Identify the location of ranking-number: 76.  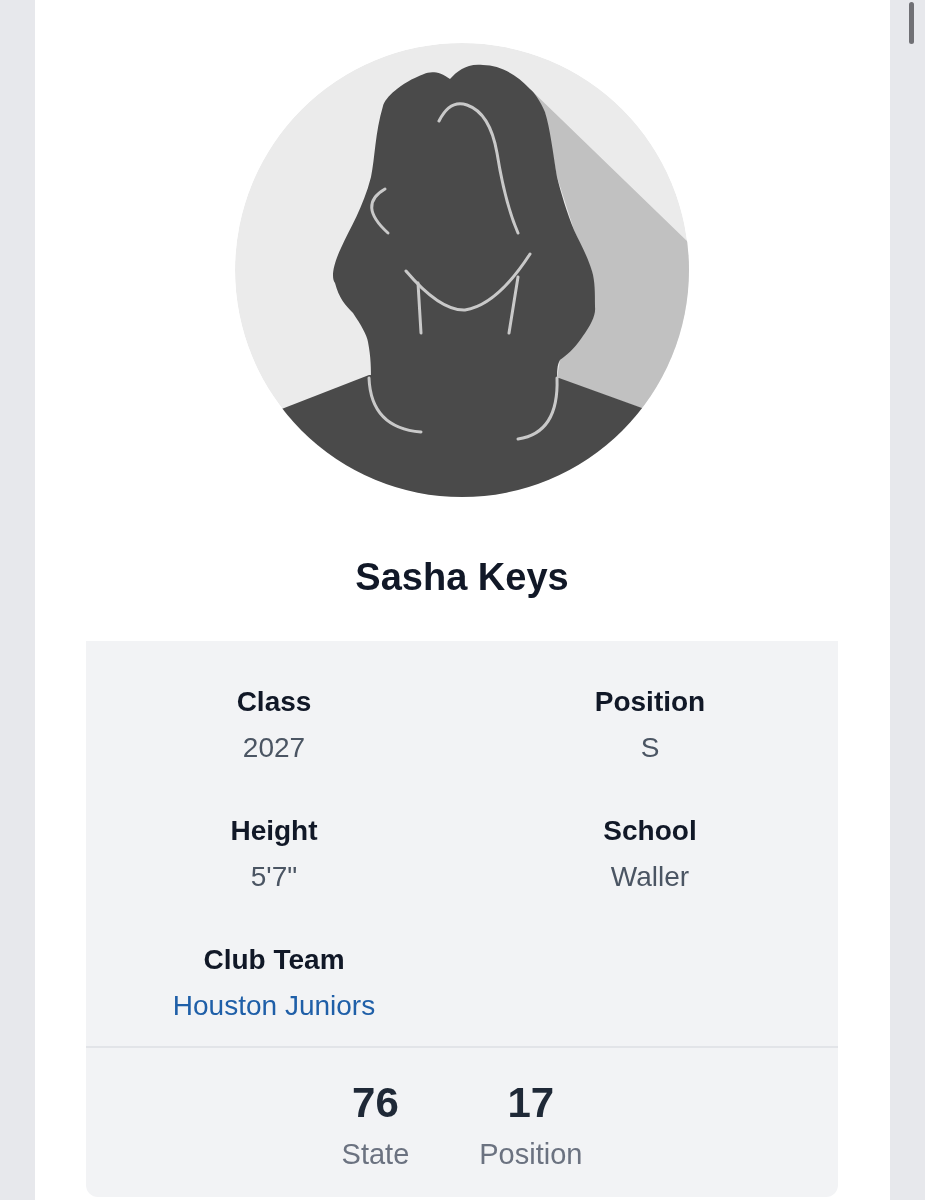
(375, 1103).